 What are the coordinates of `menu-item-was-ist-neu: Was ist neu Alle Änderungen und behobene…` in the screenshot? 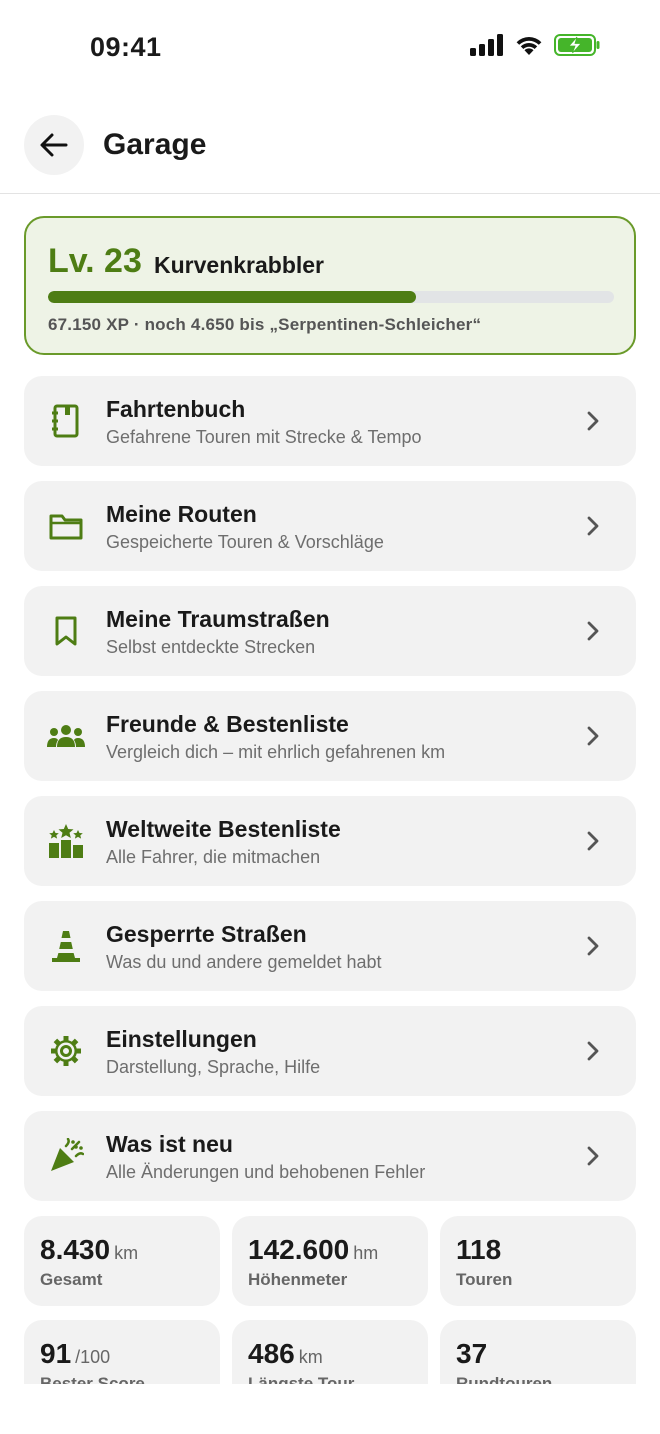 It's located at (330, 1156).